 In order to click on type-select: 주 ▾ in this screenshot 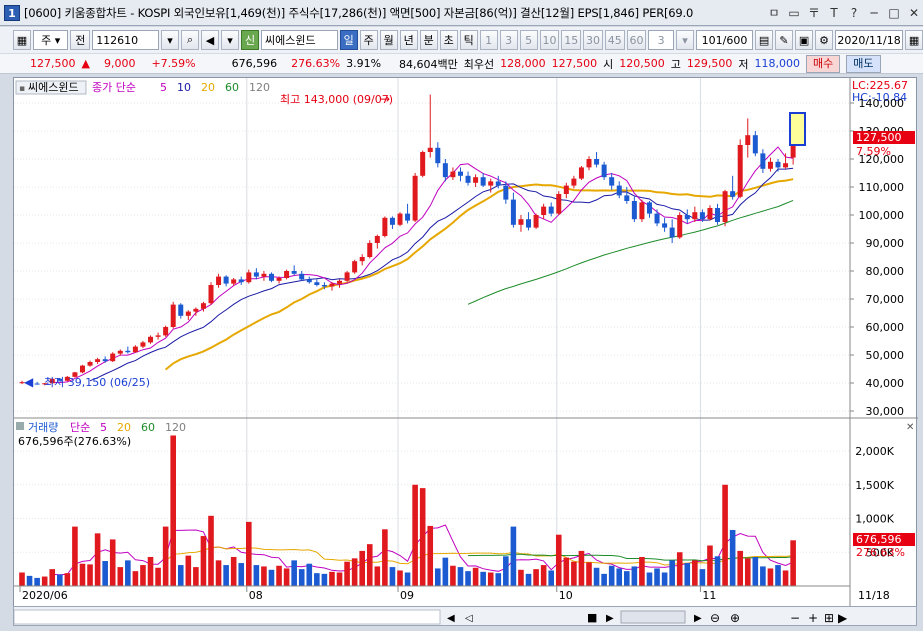, I will do `click(51, 40)`.